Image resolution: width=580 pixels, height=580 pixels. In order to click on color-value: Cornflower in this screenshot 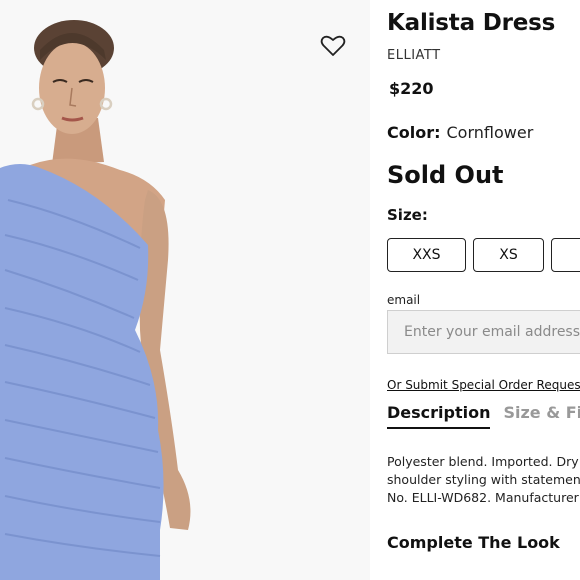, I will do `click(490, 132)`.